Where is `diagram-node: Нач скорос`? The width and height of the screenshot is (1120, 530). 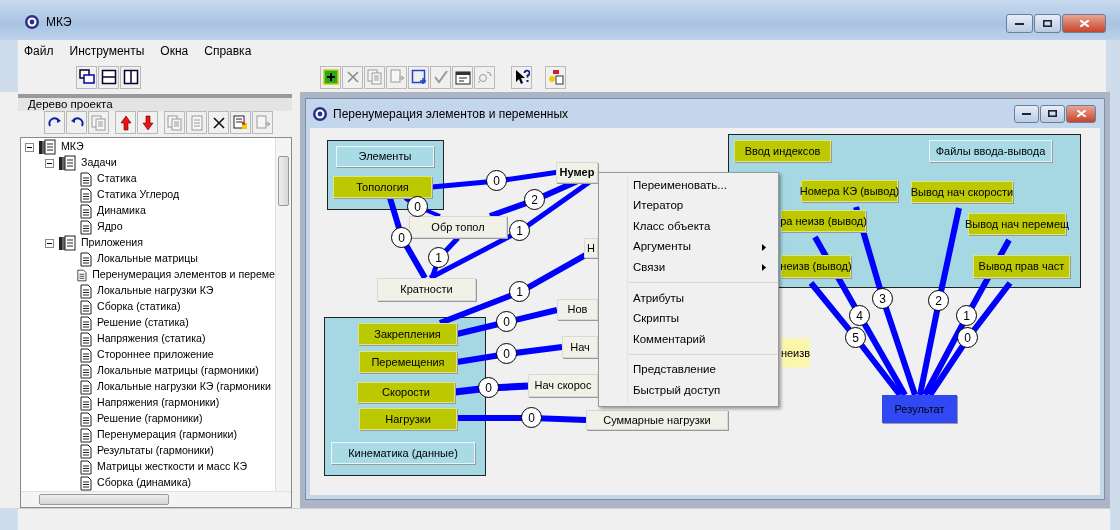
diagram-node: Нач скорос is located at coordinates (563, 385).